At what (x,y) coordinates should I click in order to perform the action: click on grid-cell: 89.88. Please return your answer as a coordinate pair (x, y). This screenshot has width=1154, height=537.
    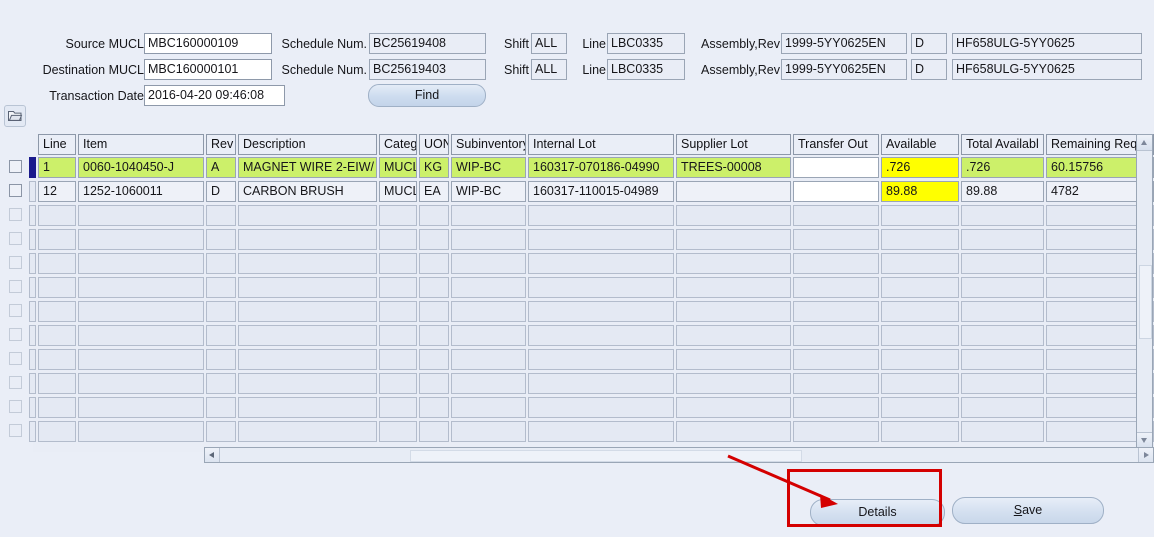
    Looking at the image, I should click on (920, 191).